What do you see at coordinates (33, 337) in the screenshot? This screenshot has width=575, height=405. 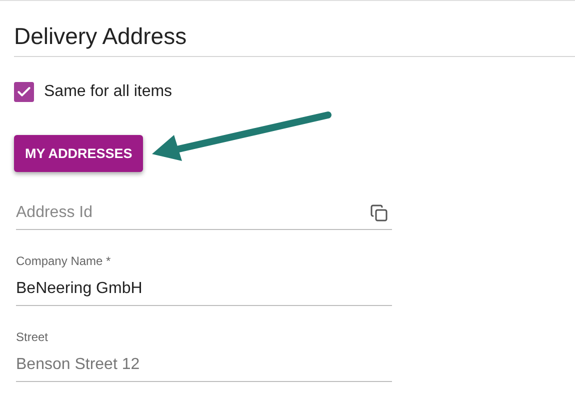 I see `field-label: Street` at bounding box center [33, 337].